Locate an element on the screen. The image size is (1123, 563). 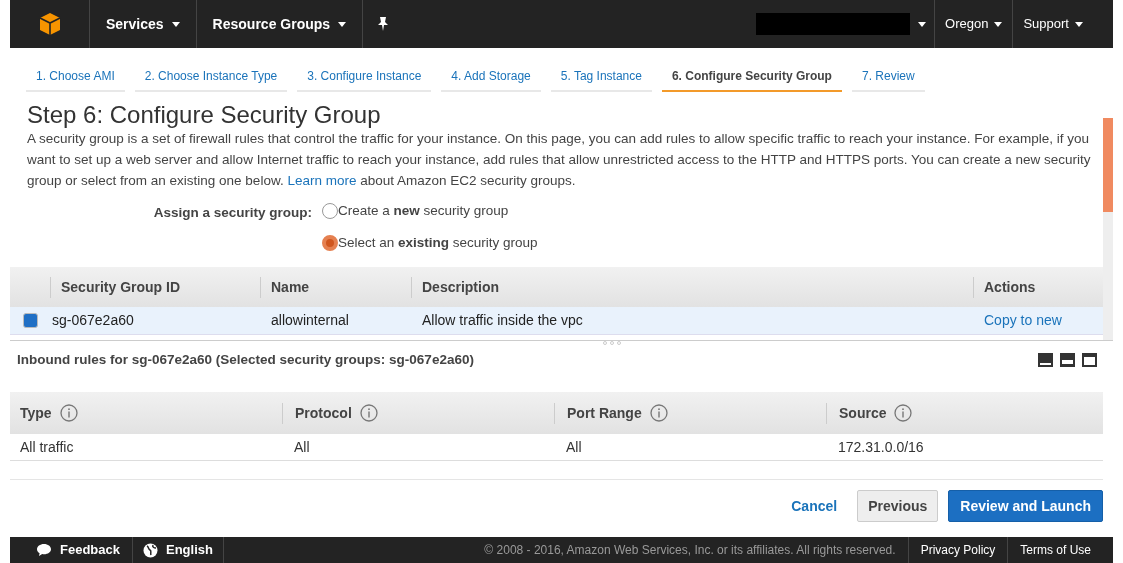
column-header: Name is located at coordinates (290, 286).